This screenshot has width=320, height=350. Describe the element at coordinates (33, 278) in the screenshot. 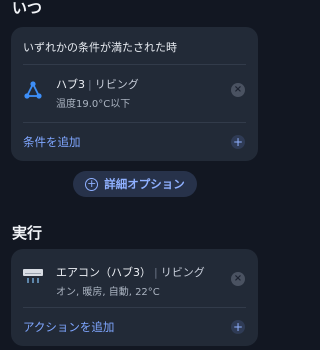

I see `air-conditioner-icon` at that location.